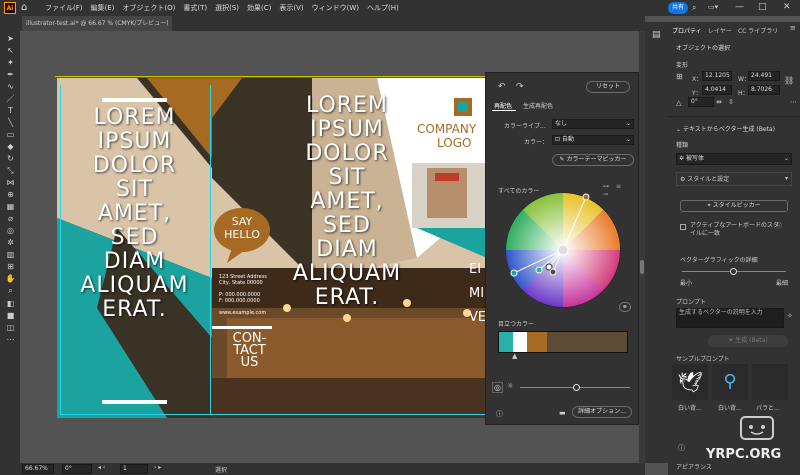 This screenshot has height=475, width=800. What do you see at coordinates (618, 186) in the screenshot?
I see `bars-view-icon: ≡` at bounding box center [618, 186].